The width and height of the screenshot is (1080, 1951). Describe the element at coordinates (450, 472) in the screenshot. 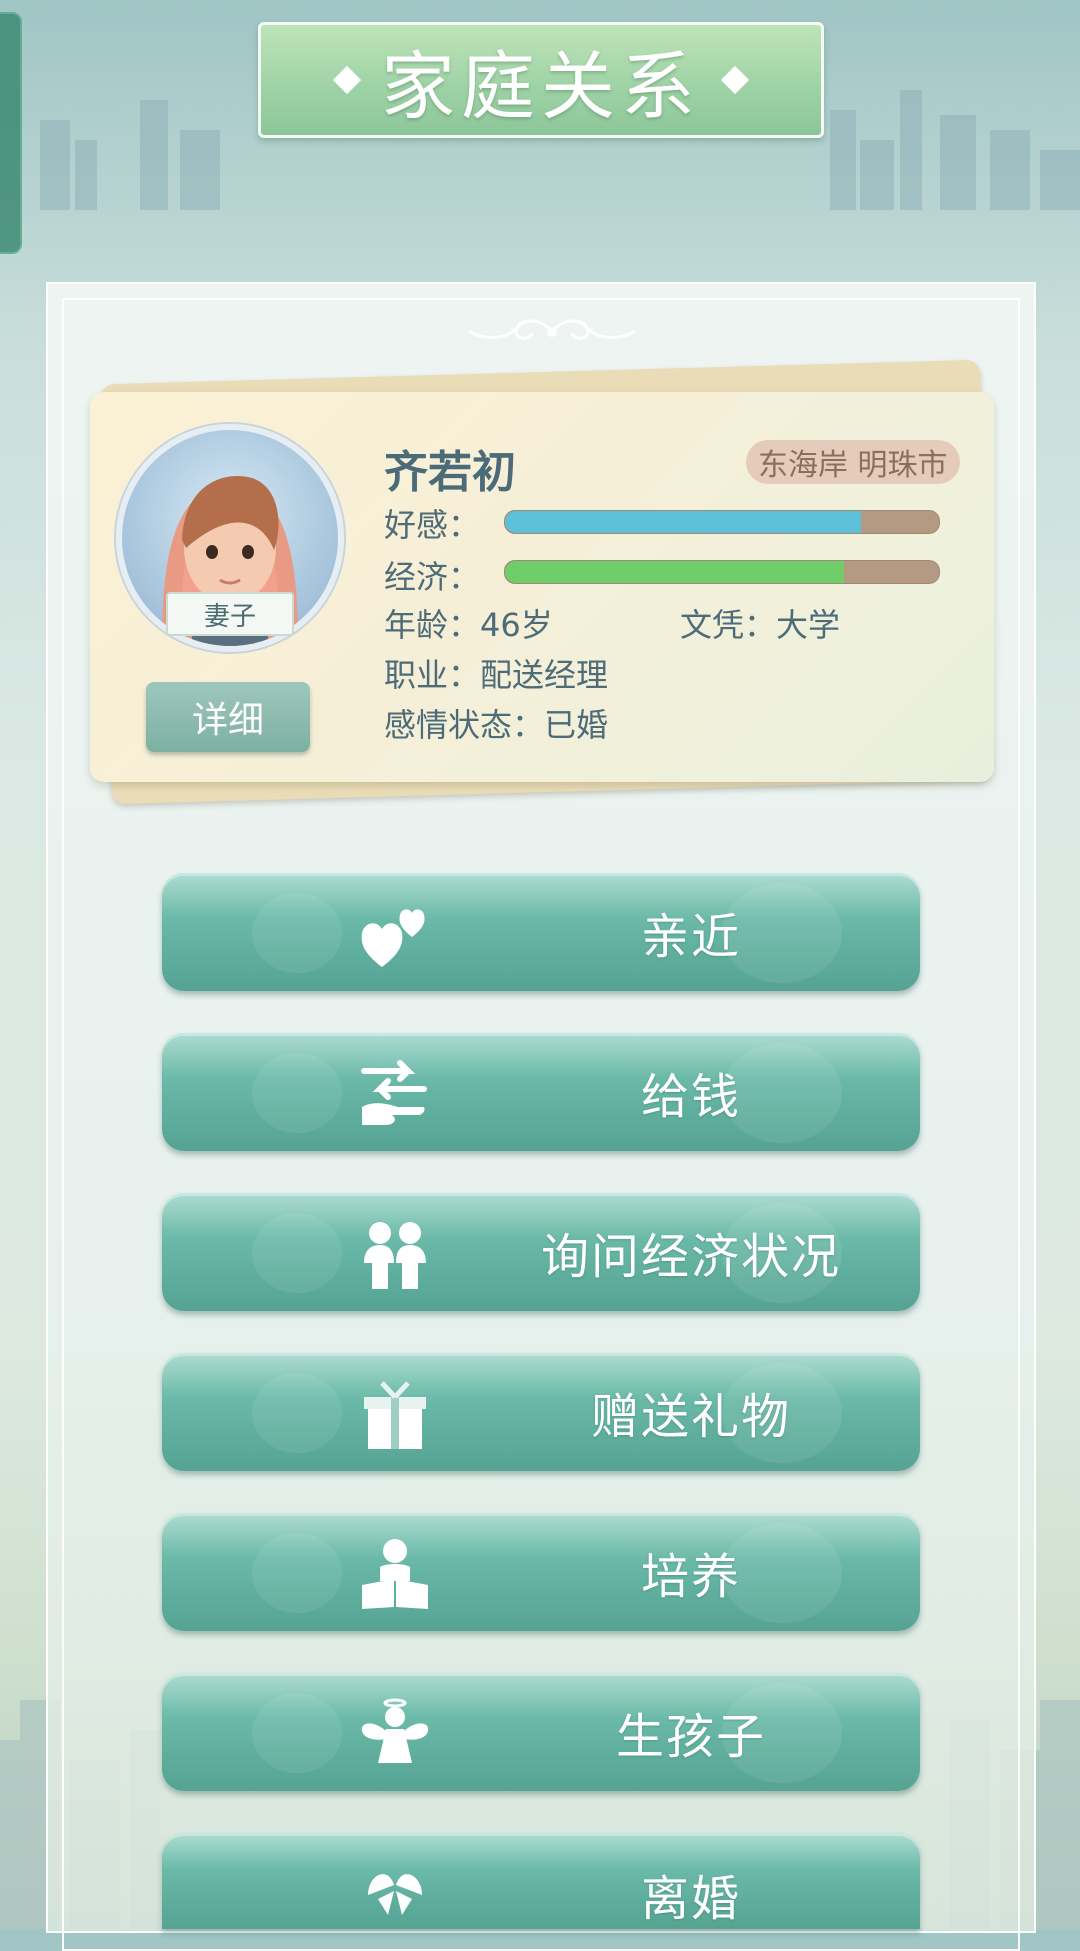

I see `character-name: 齐若初` at that location.